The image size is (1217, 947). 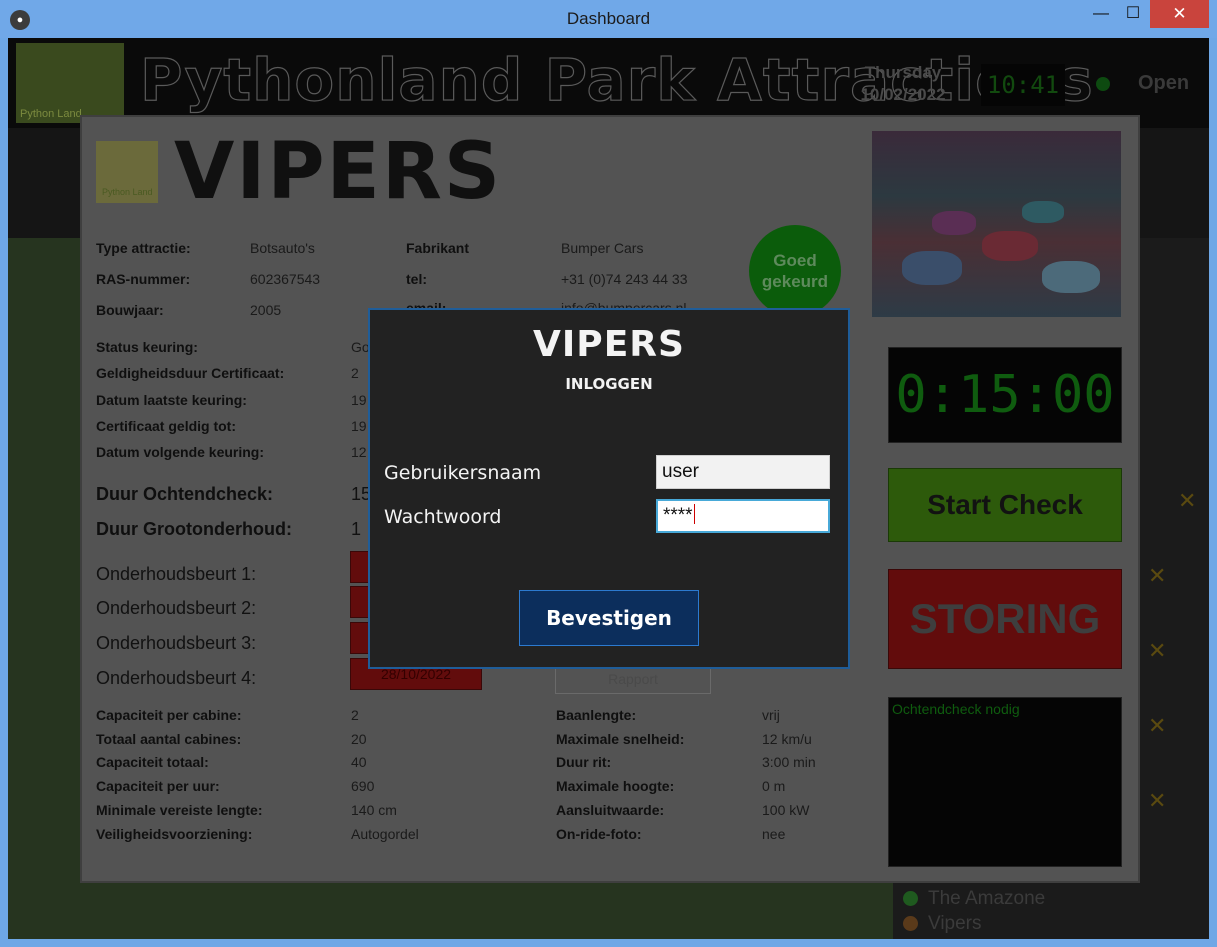 I want to click on info-value: 602367543, so click(x=285, y=279).